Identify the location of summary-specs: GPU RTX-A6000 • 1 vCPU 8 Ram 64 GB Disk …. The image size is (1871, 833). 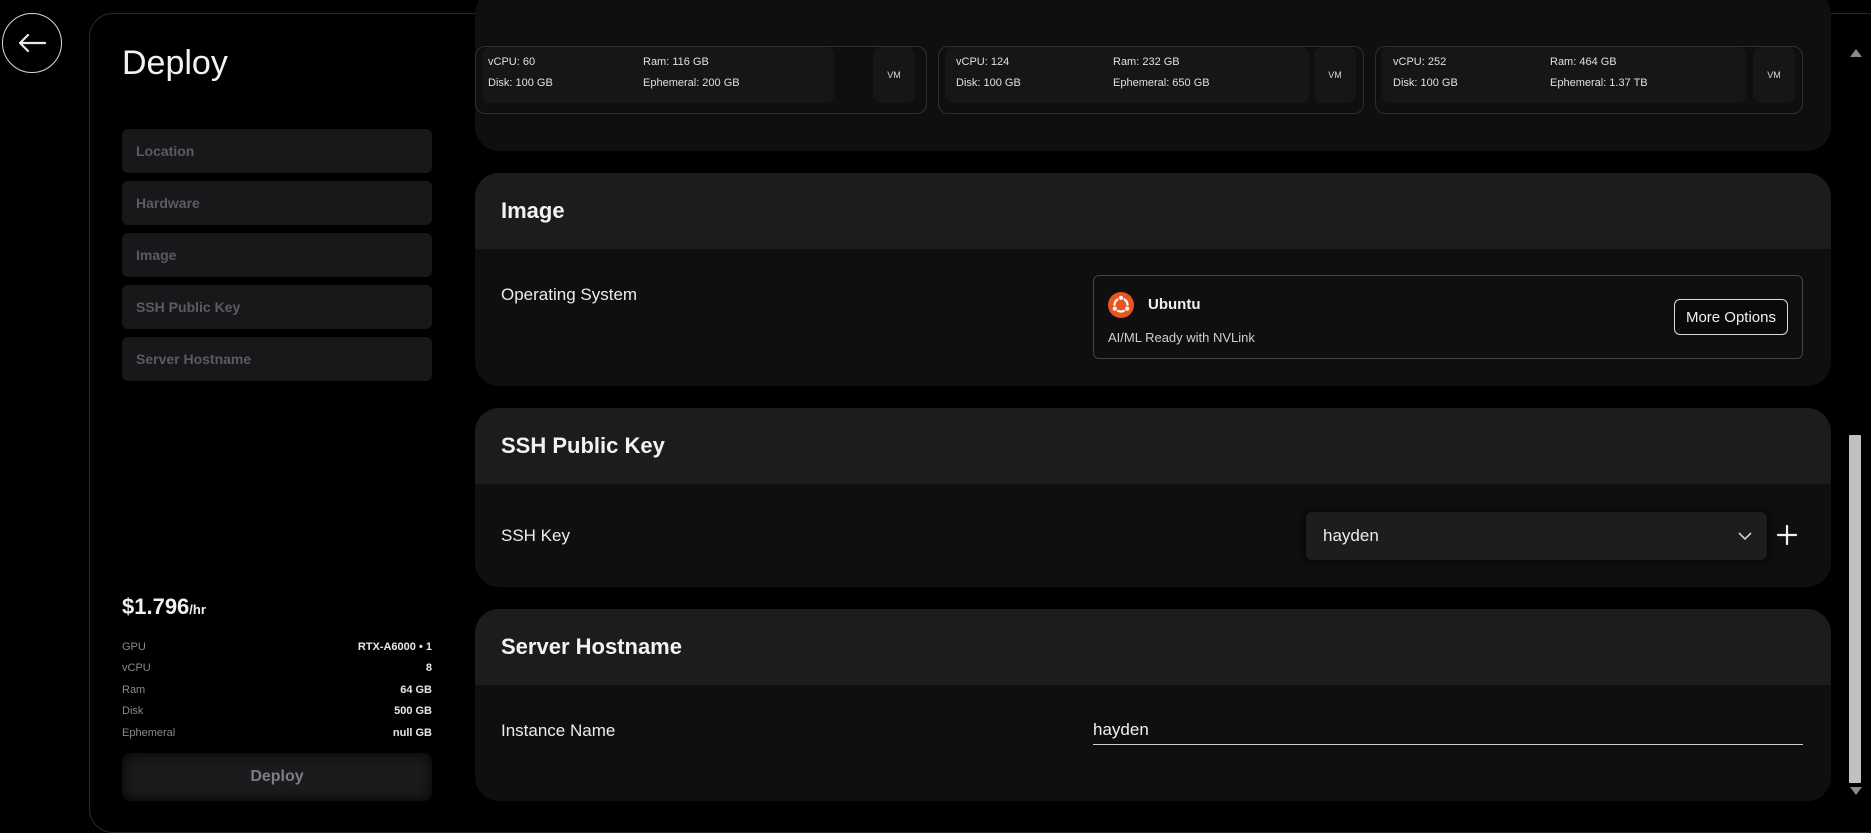
(277, 690).